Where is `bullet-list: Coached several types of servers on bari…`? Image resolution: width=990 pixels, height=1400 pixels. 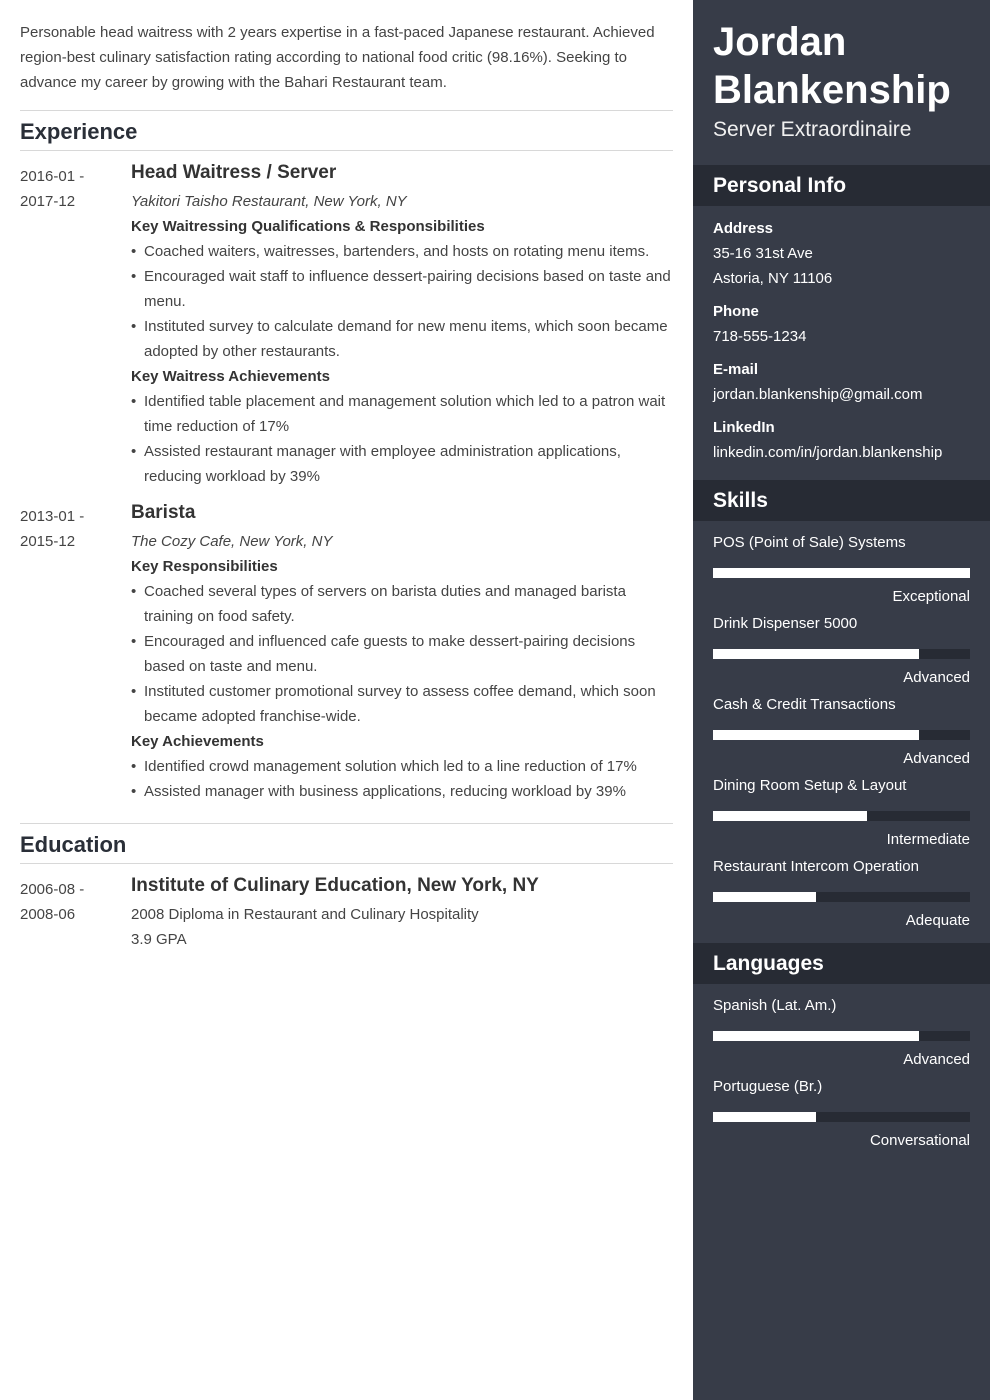
bullet-list: Coached several types of servers on bari… is located at coordinates (402, 654).